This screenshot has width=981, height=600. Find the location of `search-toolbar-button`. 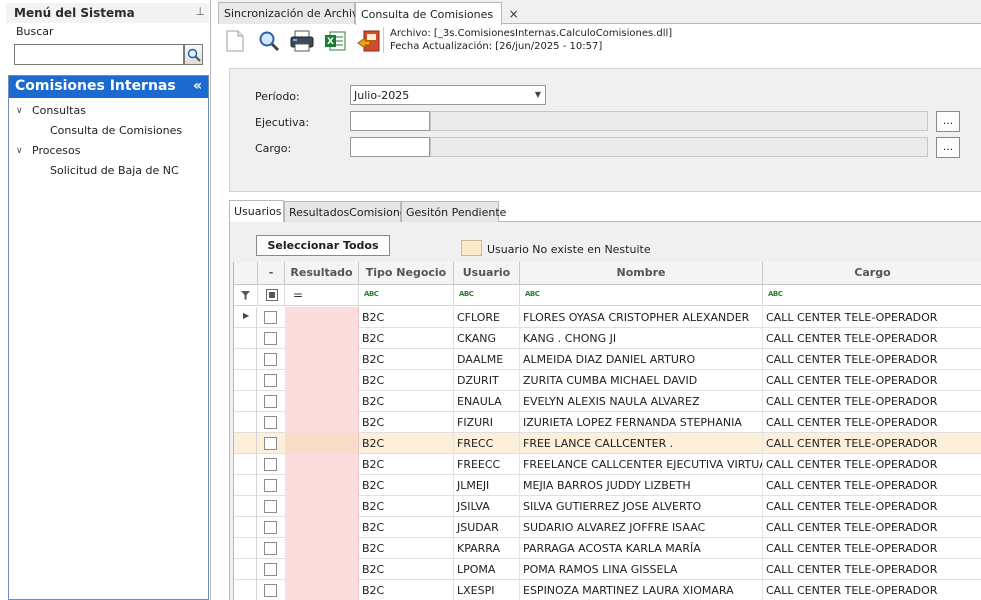

search-toolbar-button is located at coordinates (269, 41).